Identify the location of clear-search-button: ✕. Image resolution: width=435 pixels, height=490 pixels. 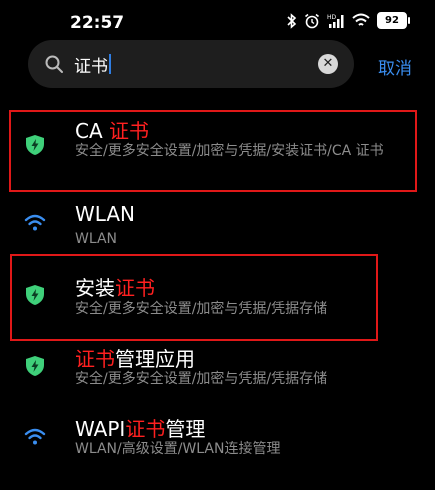
(328, 64).